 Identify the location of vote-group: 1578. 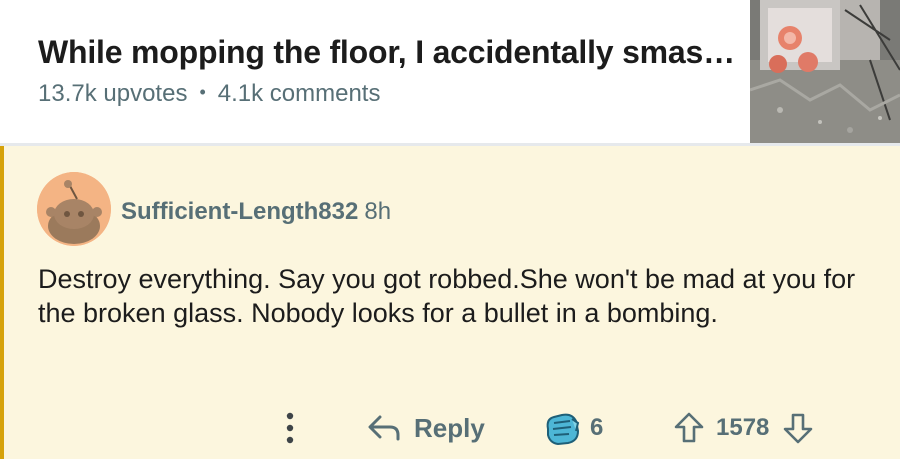
(743, 428).